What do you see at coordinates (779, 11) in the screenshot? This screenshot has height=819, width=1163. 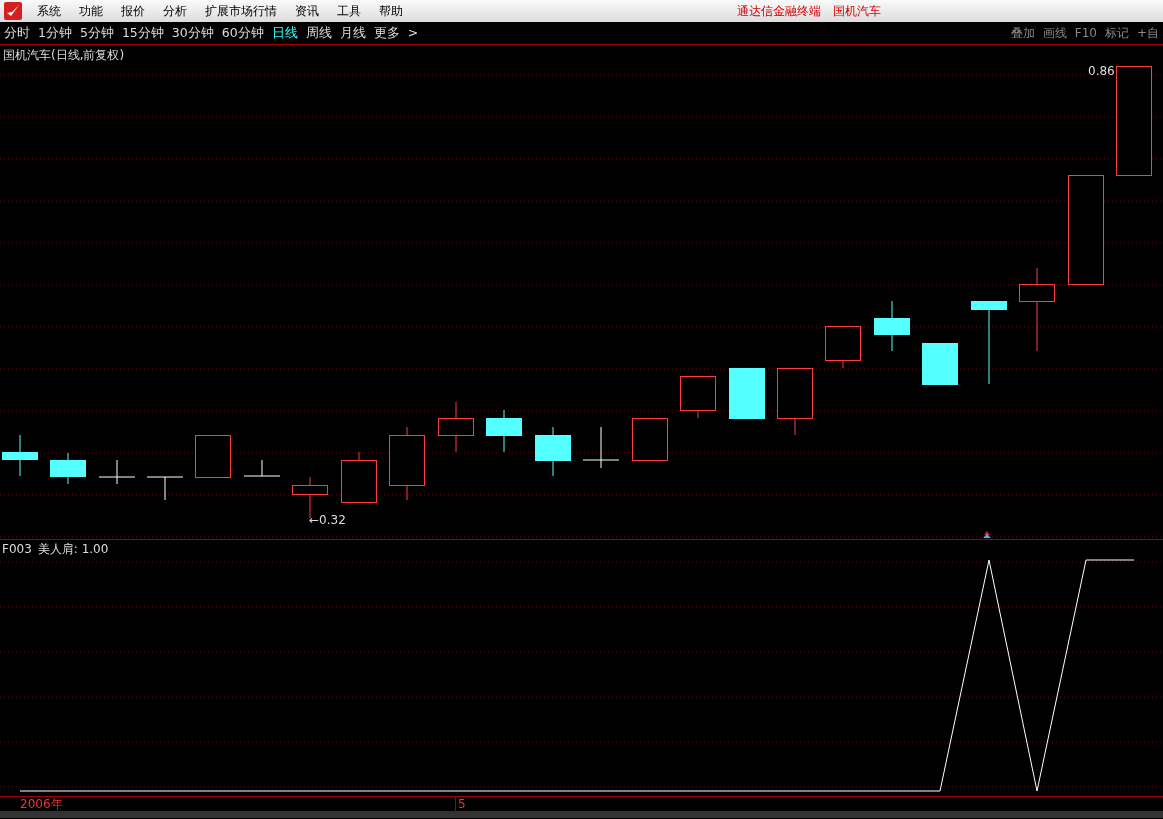 I see `app-title: 通达信金融终端` at bounding box center [779, 11].